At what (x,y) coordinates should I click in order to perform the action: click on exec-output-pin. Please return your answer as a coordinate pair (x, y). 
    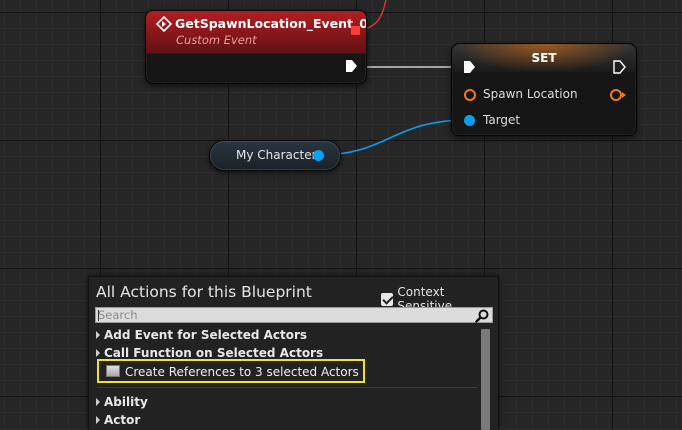
    Looking at the image, I should click on (351, 66).